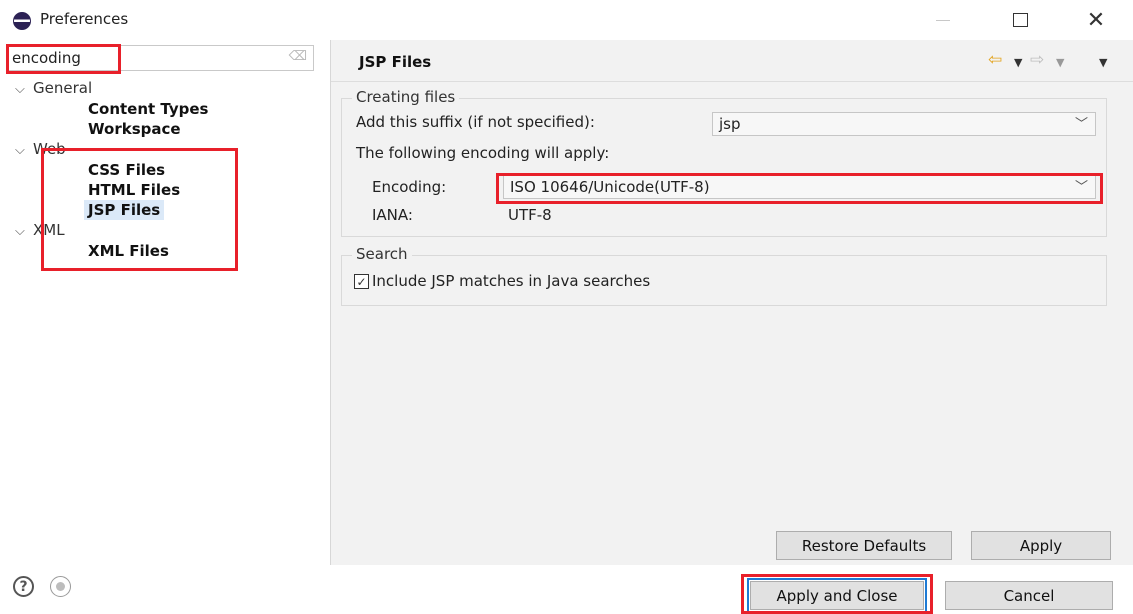 The height and width of the screenshot is (614, 1133). I want to click on checkmark-icon: ✓, so click(361, 281).